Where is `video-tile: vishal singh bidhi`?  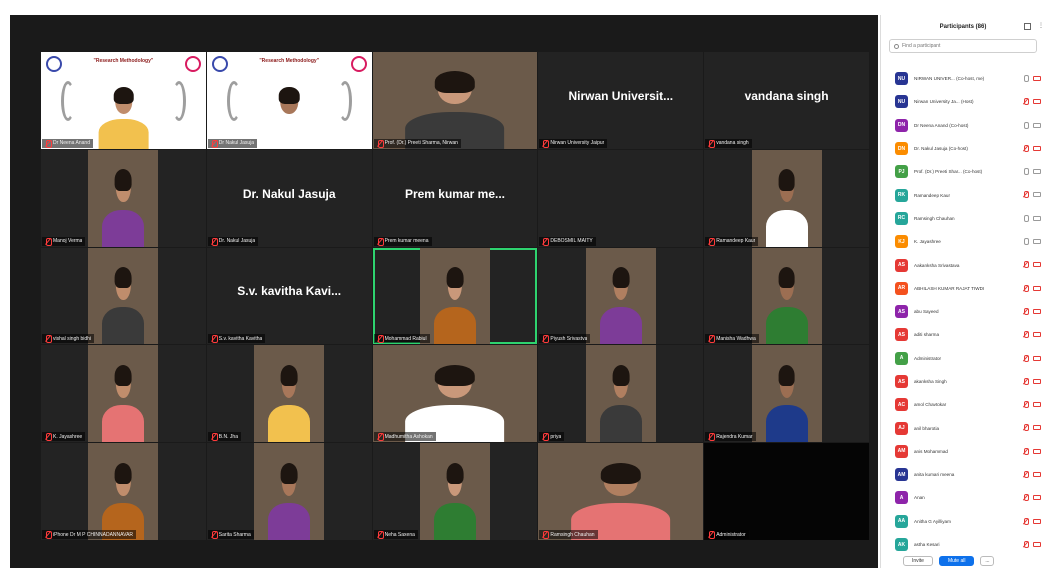
video-tile: vishal singh bidhi is located at coordinates (123, 296).